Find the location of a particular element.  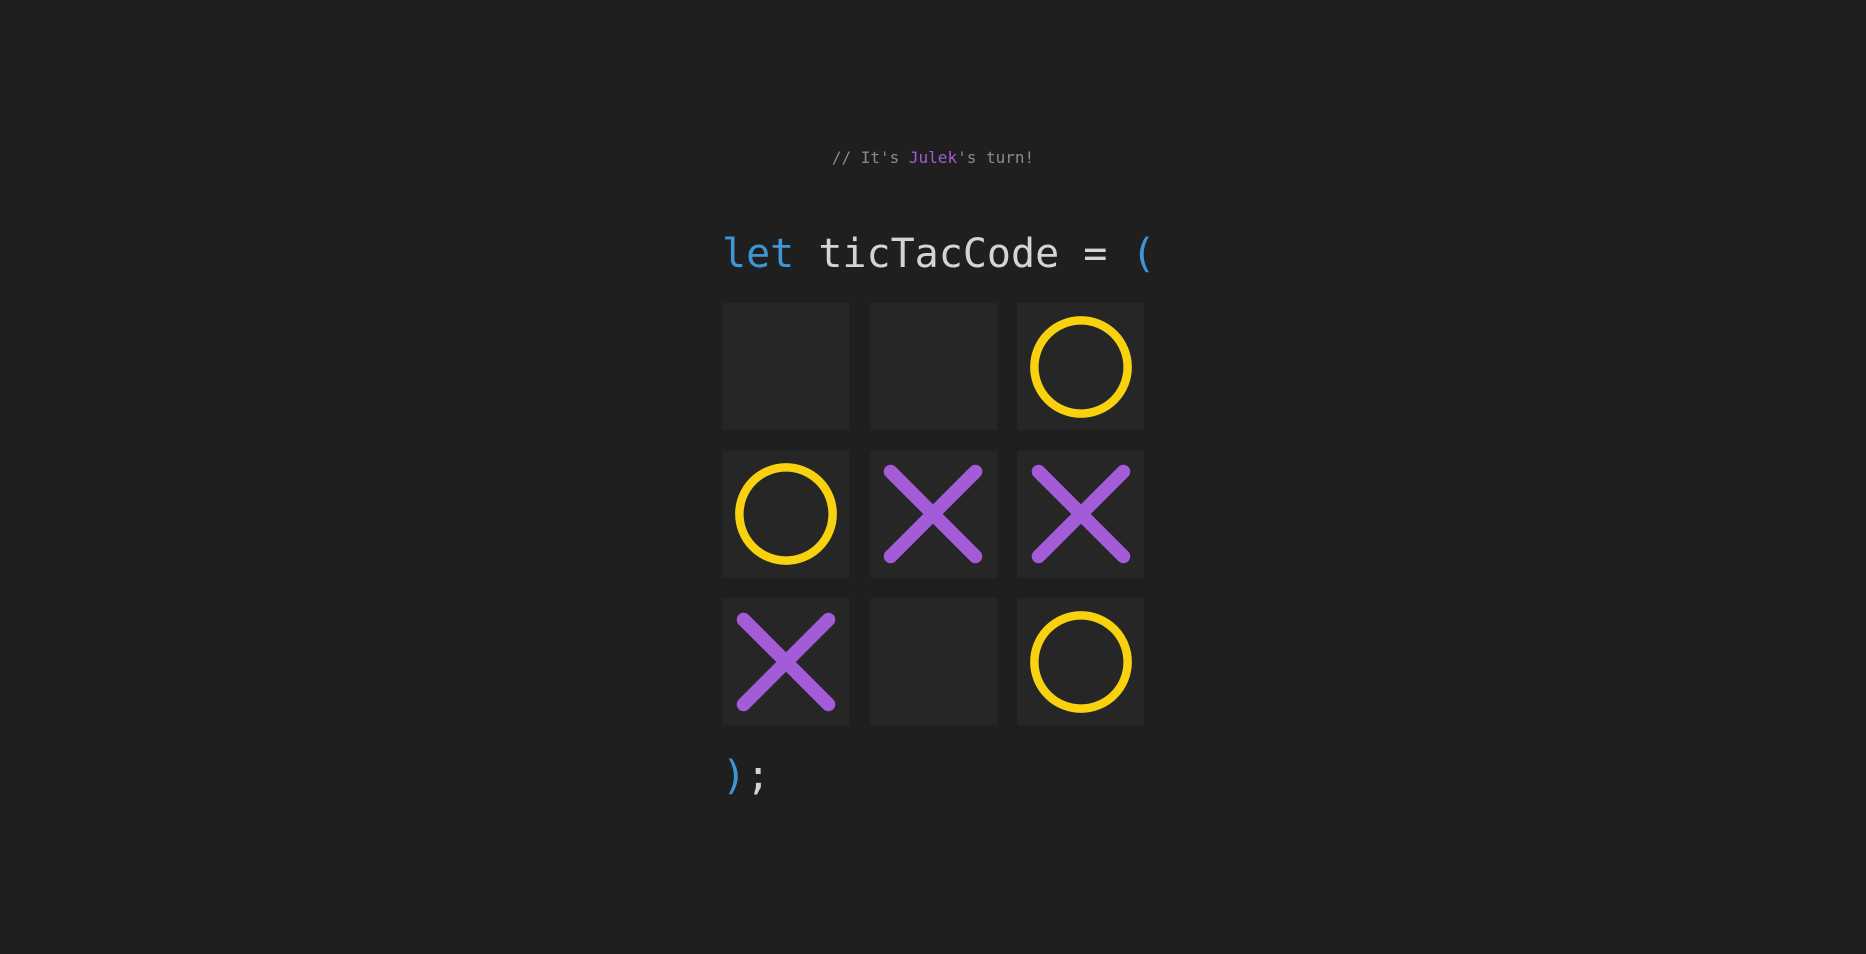

game-board is located at coordinates (933, 514).